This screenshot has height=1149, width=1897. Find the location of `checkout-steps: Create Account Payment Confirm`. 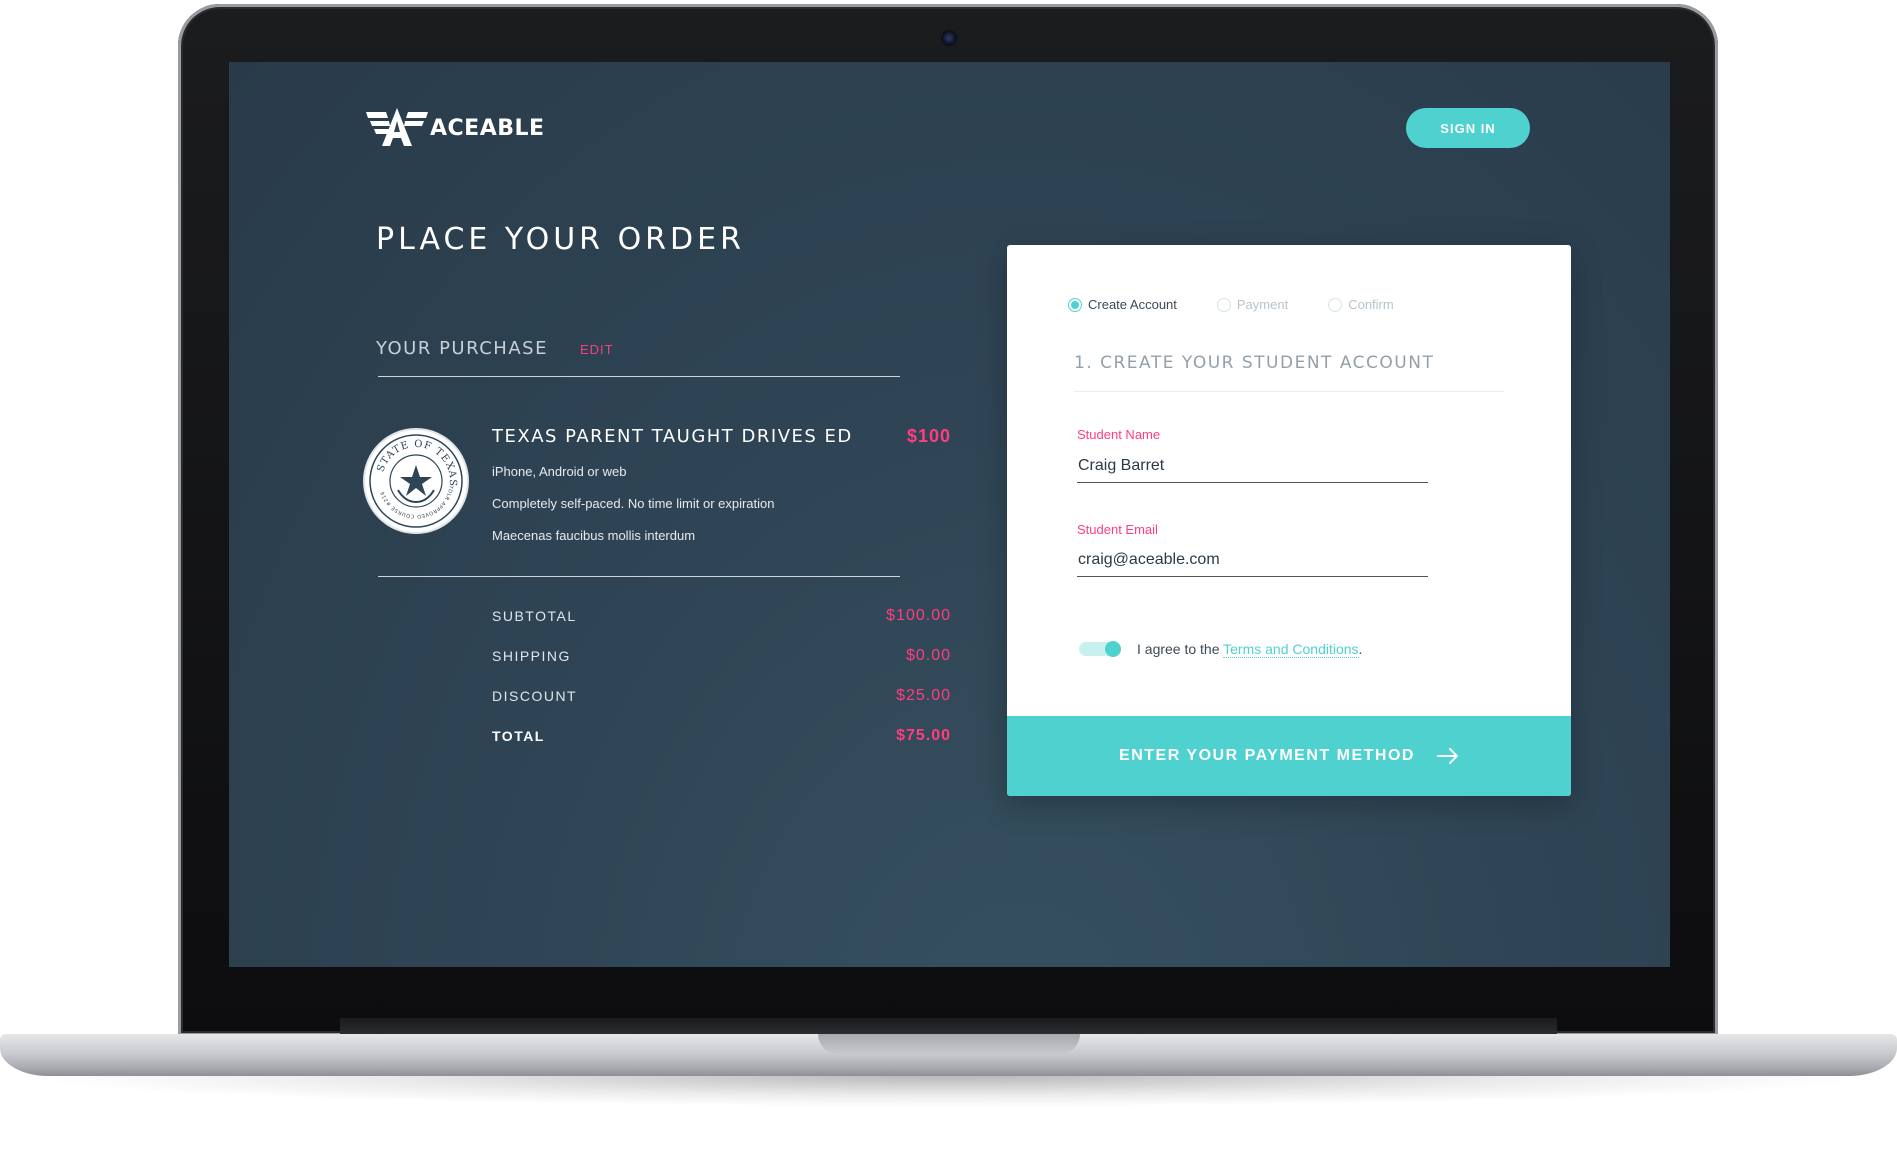

checkout-steps: Create Account Payment Confirm is located at coordinates (1251, 304).